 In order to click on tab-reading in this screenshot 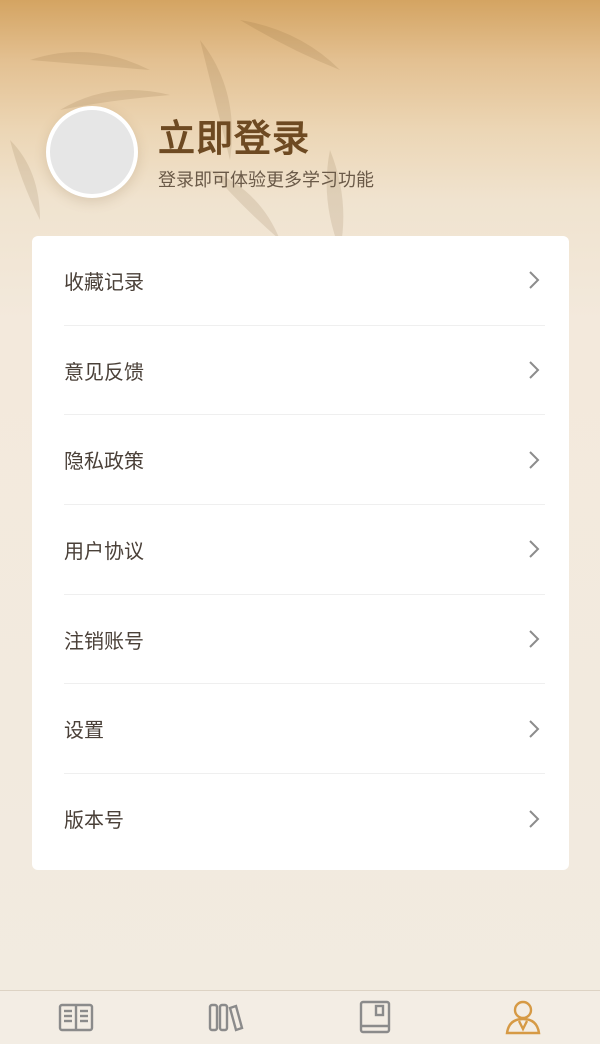, I will do `click(76, 1017)`.